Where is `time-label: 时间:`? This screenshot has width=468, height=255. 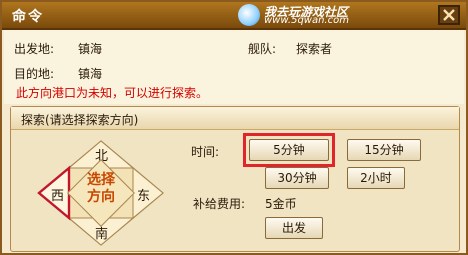 time-label: 时间: is located at coordinates (205, 152).